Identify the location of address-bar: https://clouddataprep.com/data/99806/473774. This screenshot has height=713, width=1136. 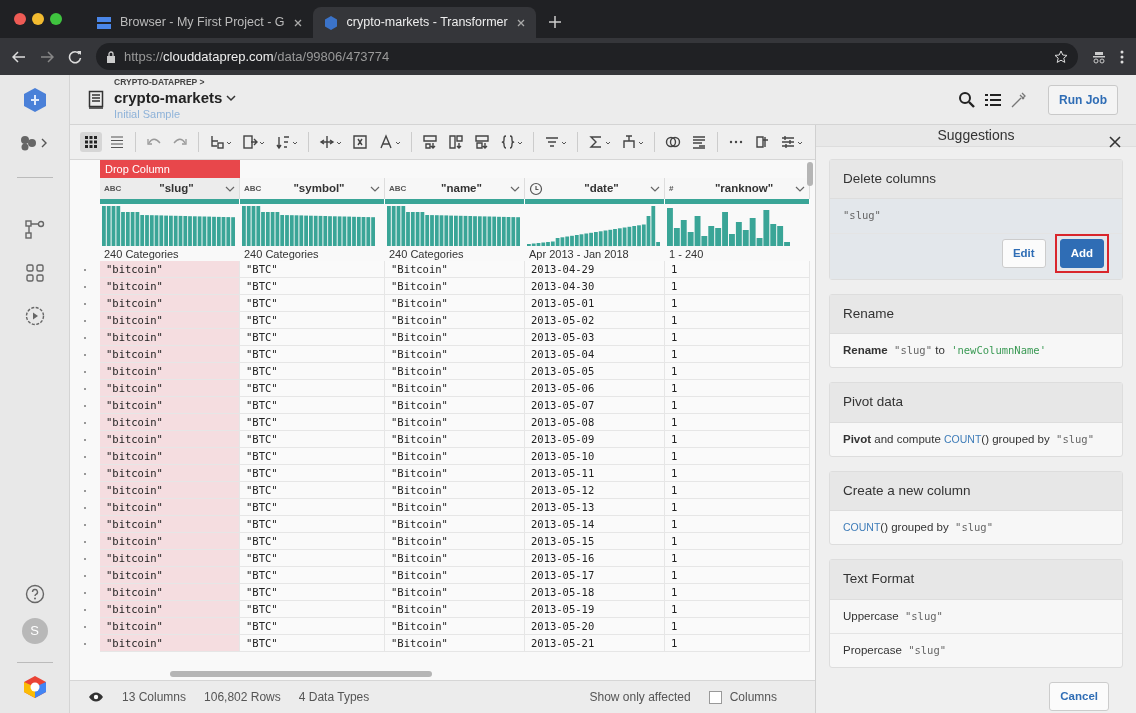
(587, 56).